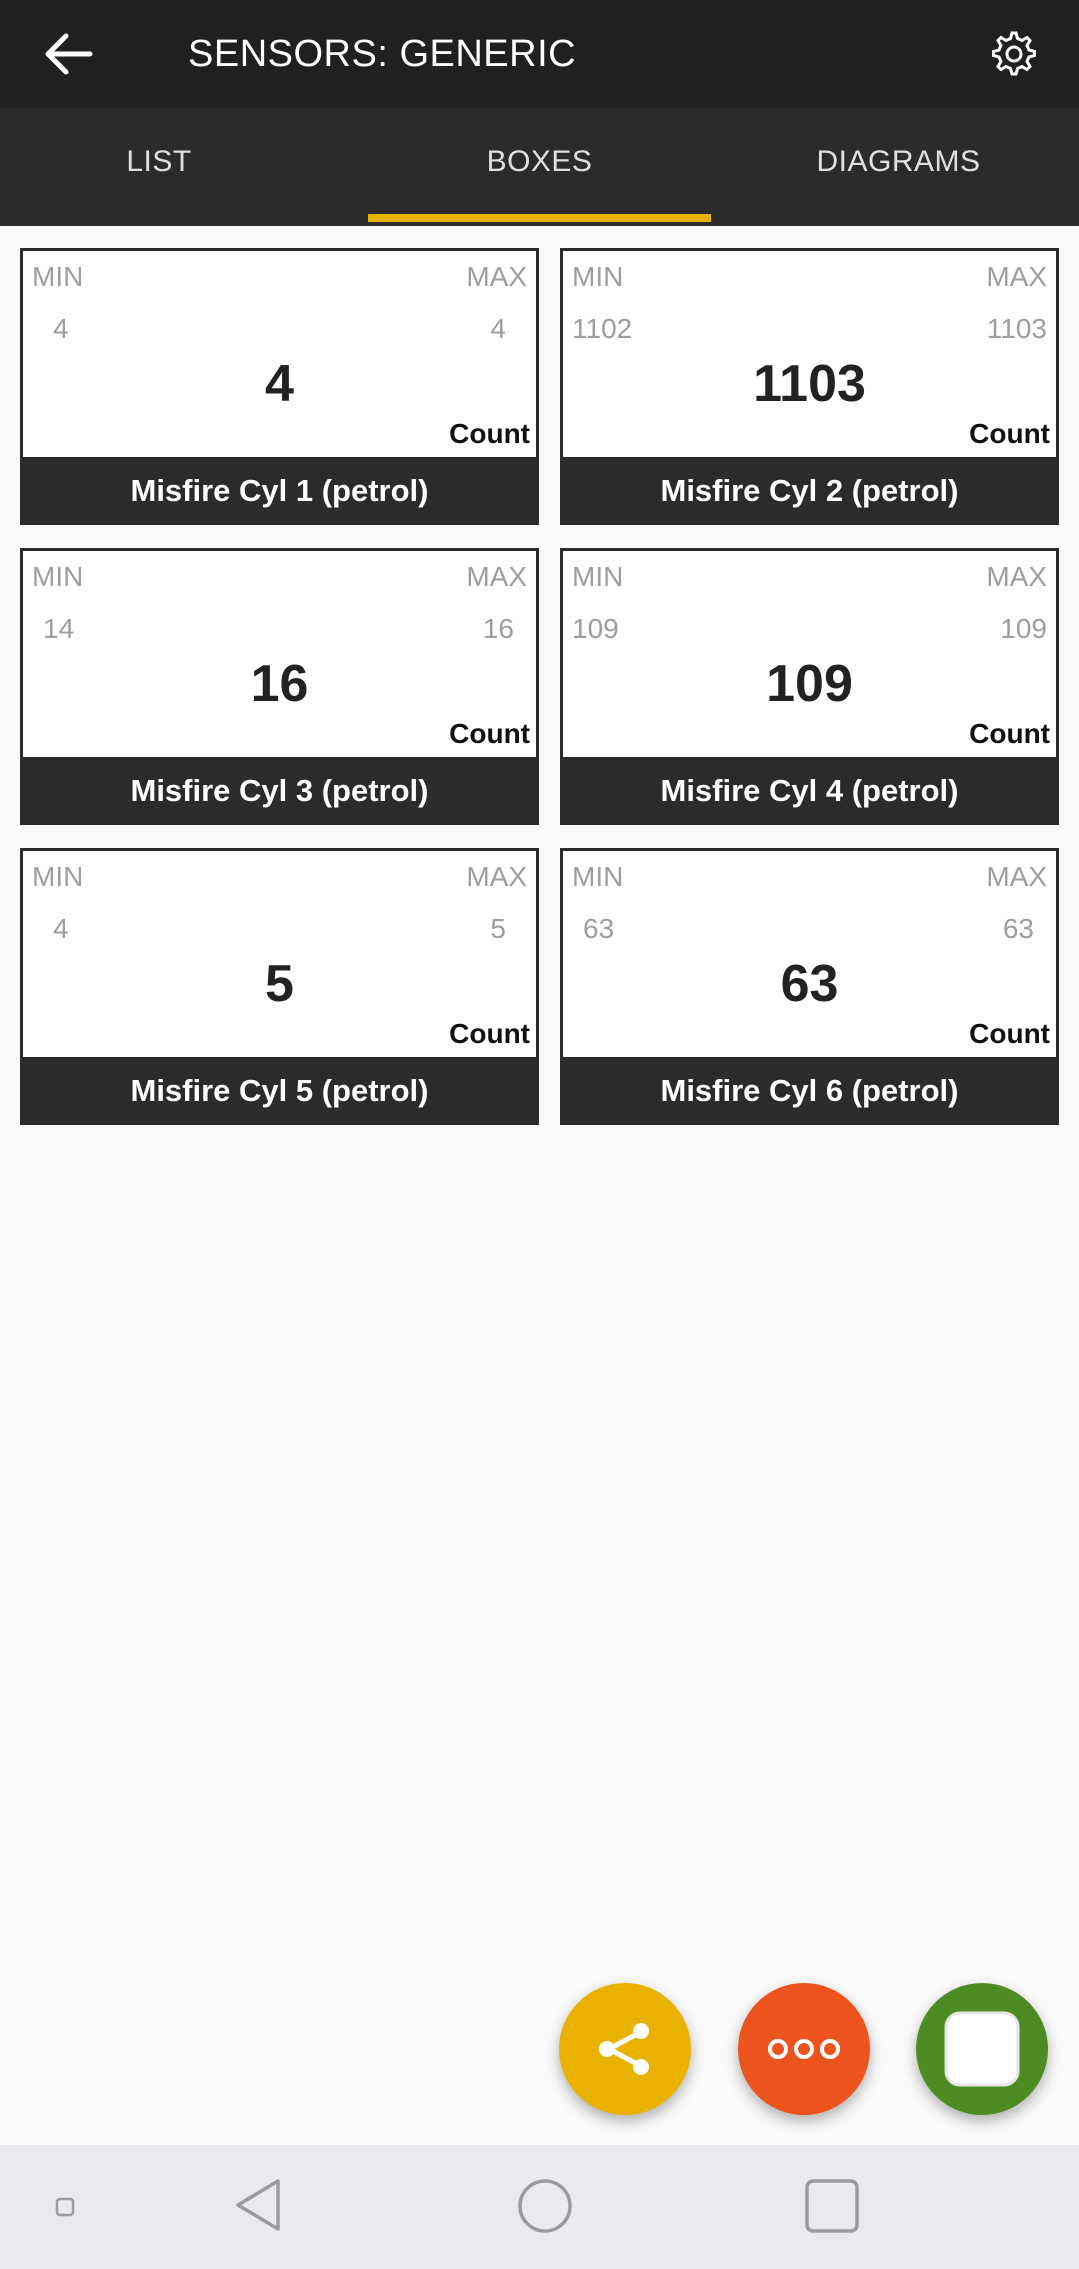 This screenshot has width=1079, height=2269. Describe the element at coordinates (59, 628) in the screenshot. I see `min-value: 14` at that location.